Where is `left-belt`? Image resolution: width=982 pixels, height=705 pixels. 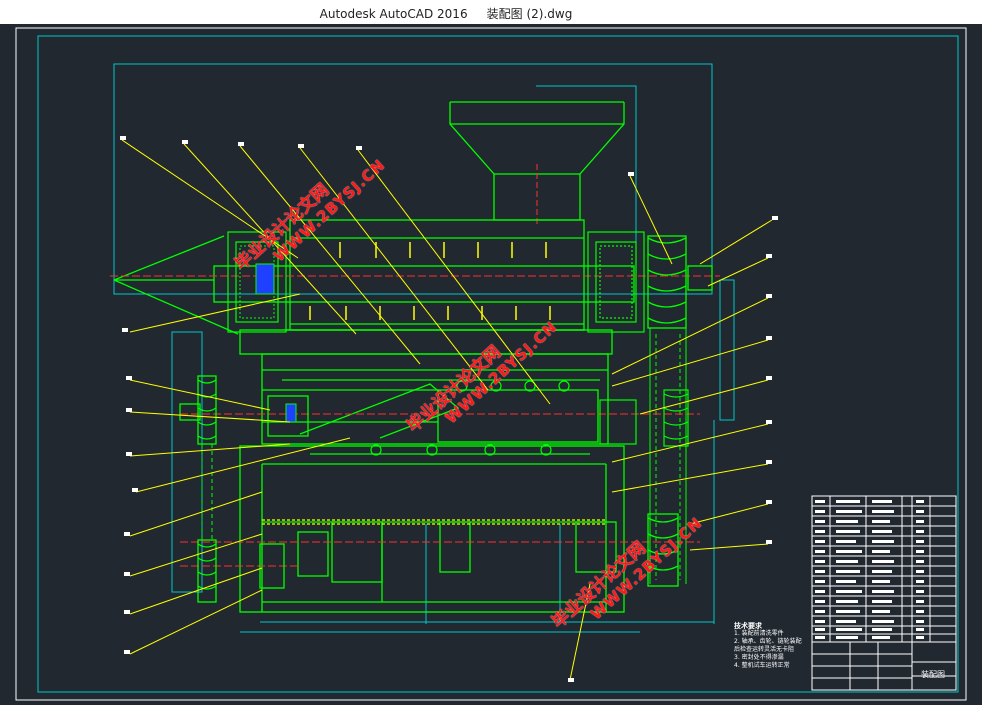
left-belt is located at coordinates (207, 492).